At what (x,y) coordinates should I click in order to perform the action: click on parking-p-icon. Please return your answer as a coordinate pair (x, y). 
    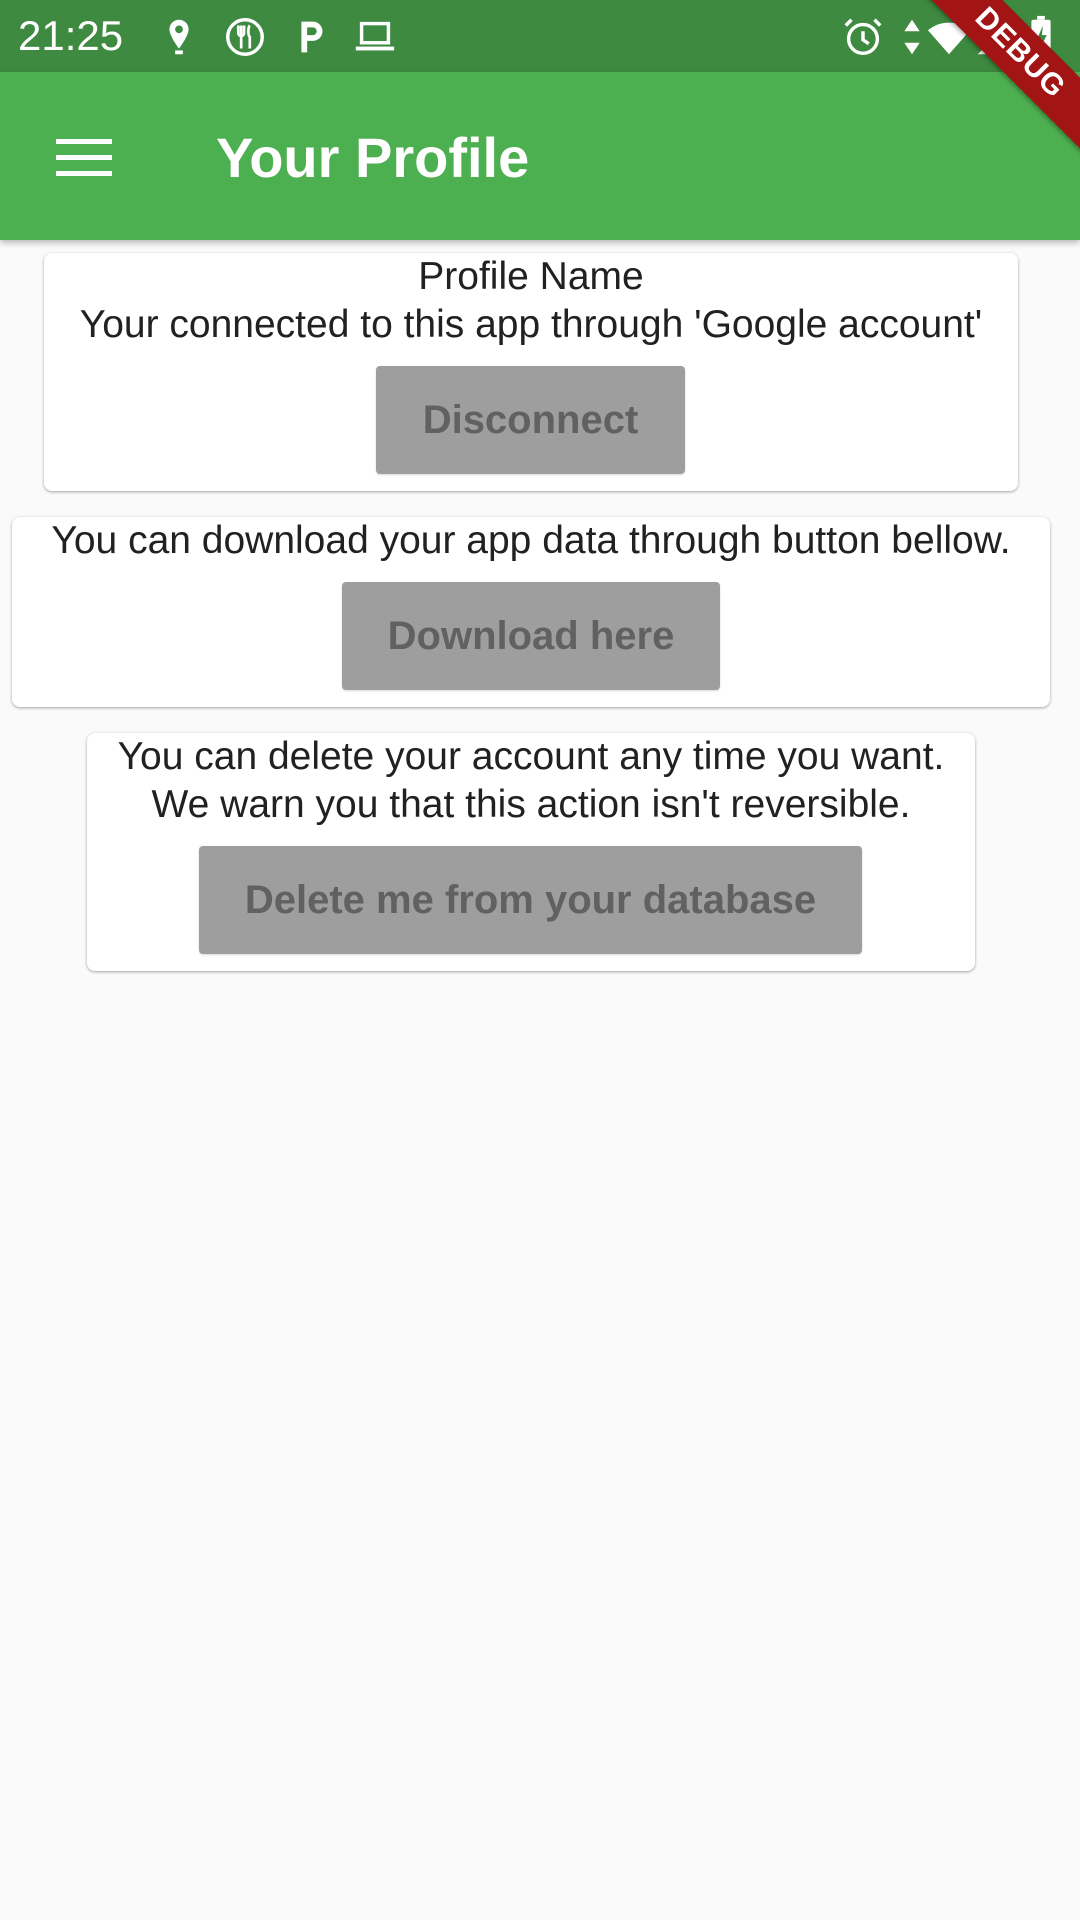
    Looking at the image, I should click on (312, 37).